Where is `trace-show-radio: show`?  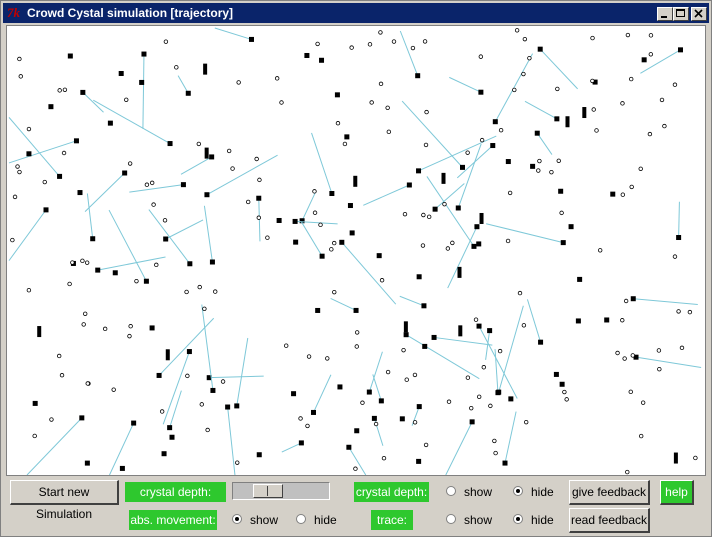 trace-show-radio: show is located at coordinates (476, 520).